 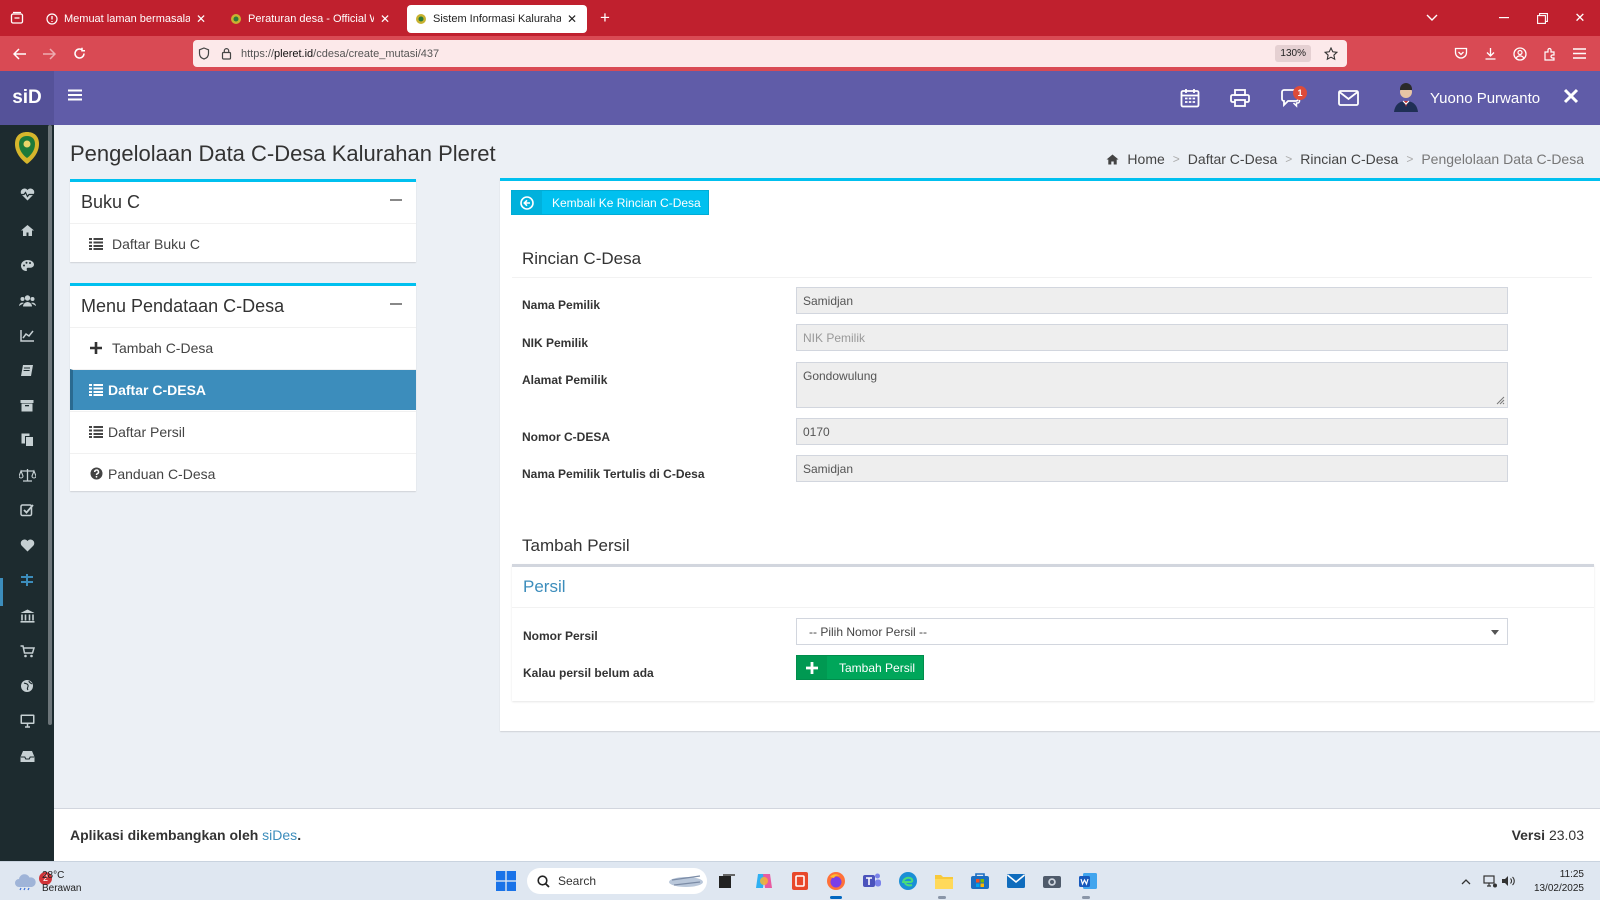 I want to click on money-icon, so click(x=27, y=580).